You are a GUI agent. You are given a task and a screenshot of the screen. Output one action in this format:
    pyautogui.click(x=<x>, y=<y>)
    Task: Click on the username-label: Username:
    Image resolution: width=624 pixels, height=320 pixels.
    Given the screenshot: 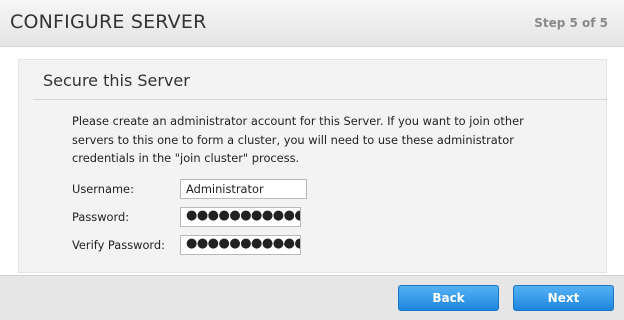 What is the action you would take?
    pyautogui.click(x=103, y=189)
    